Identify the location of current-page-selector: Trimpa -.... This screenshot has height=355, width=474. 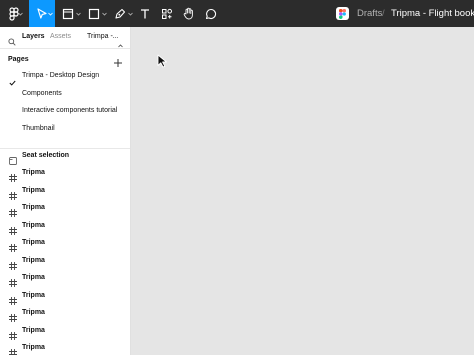
(103, 37).